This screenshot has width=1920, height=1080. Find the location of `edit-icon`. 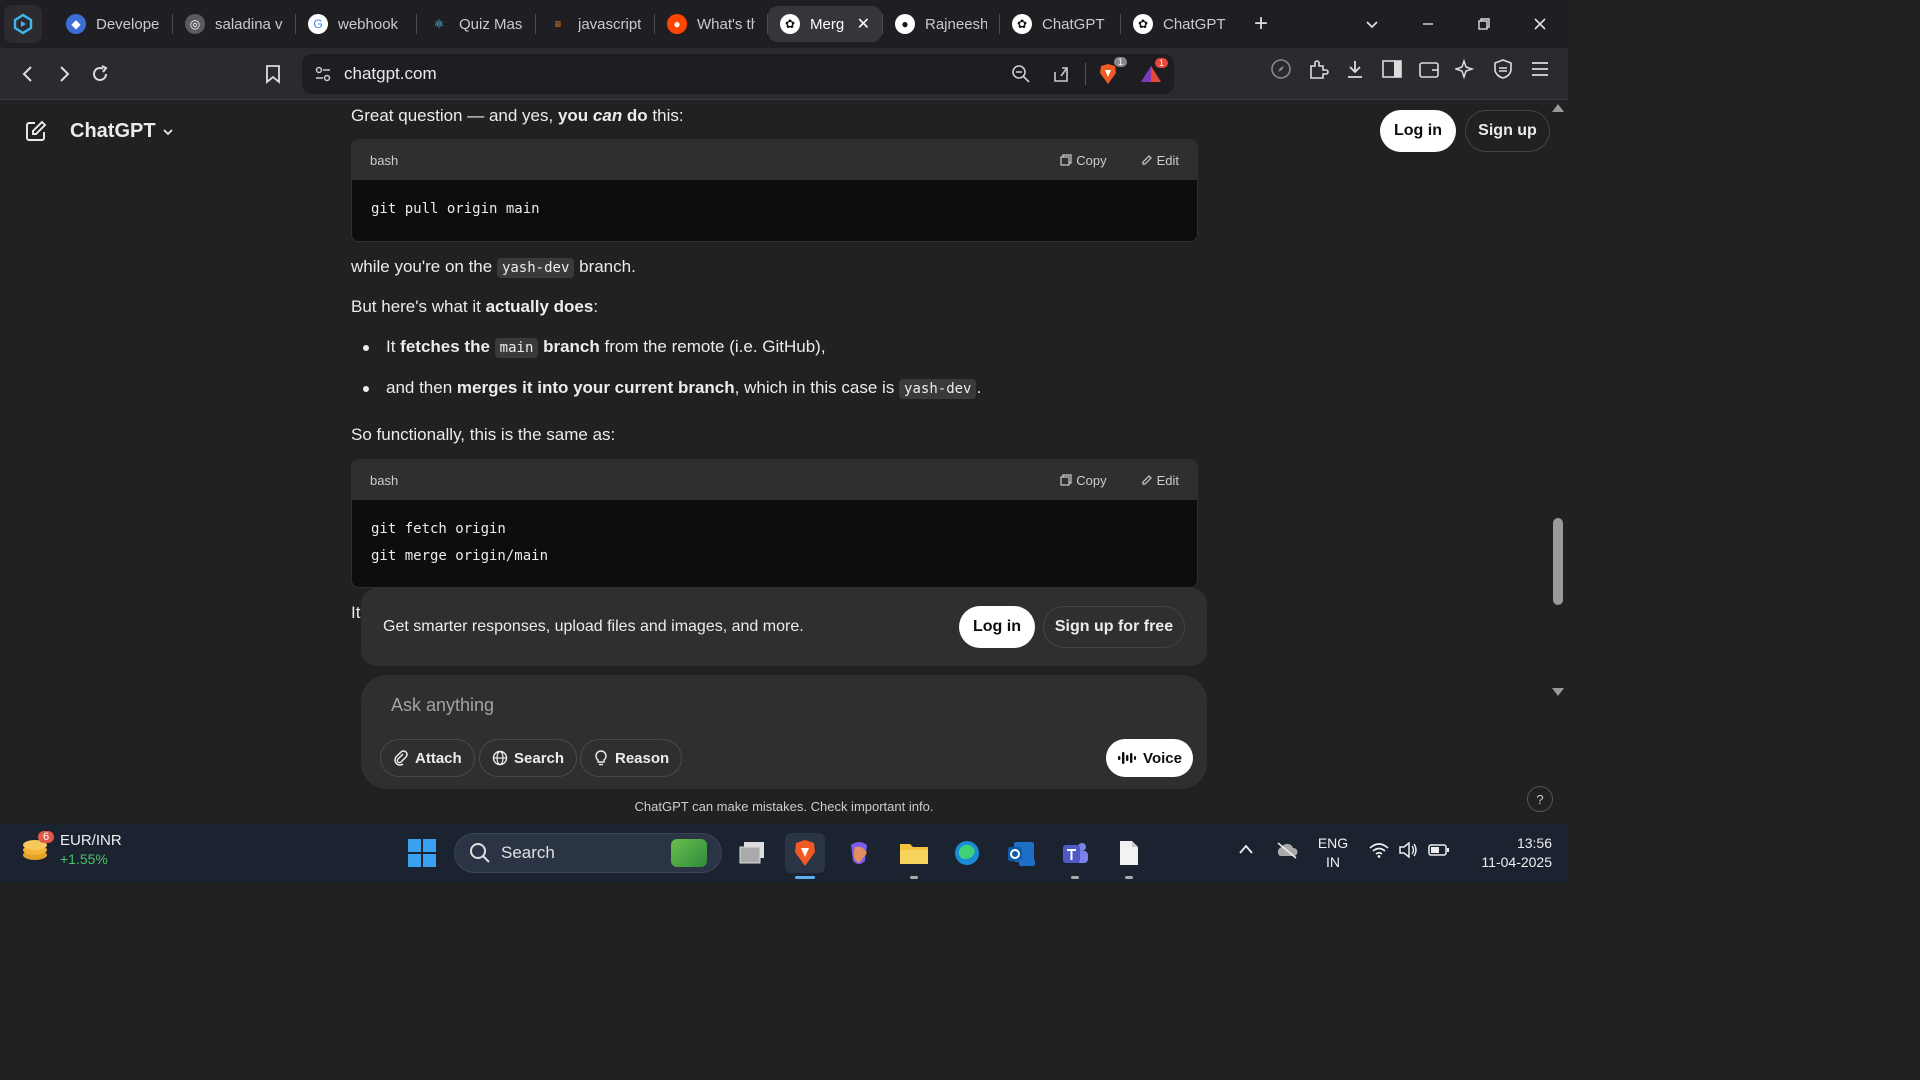

edit-icon is located at coordinates (1146, 160).